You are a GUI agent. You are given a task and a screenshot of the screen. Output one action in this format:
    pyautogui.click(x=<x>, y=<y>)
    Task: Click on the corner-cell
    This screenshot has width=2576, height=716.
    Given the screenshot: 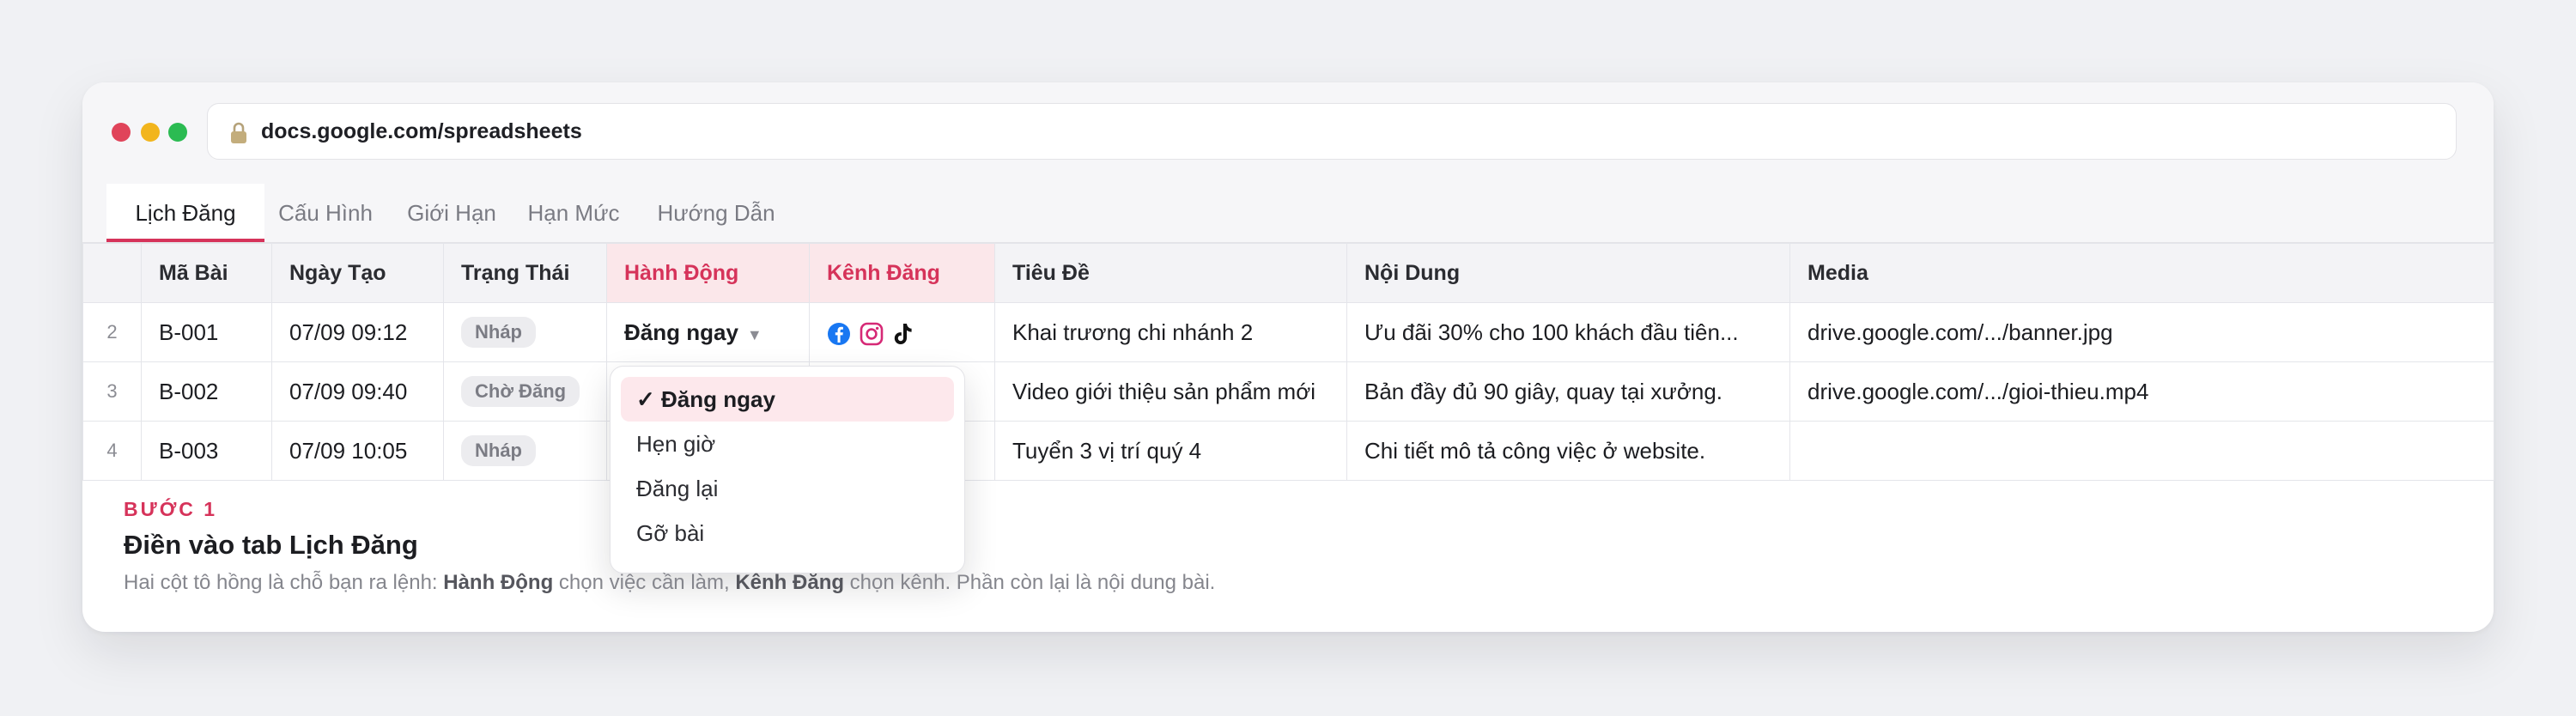 What is the action you would take?
    pyautogui.click(x=112, y=273)
    